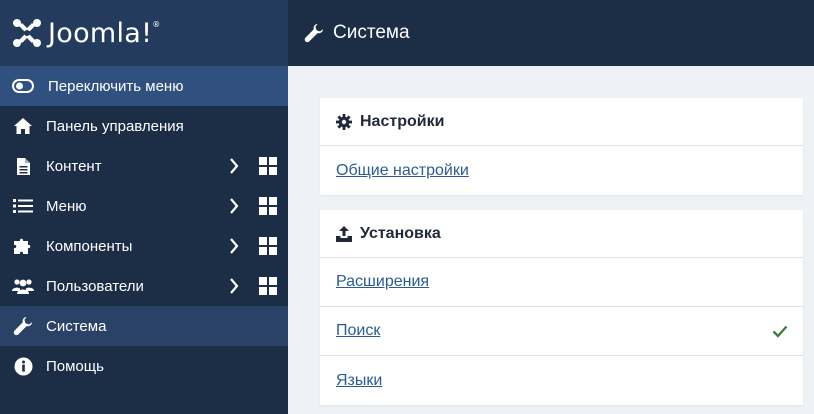  What do you see at coordinates (780, 331) in the screenshot?
I see `check-icon` at bounding box center [780, 331].